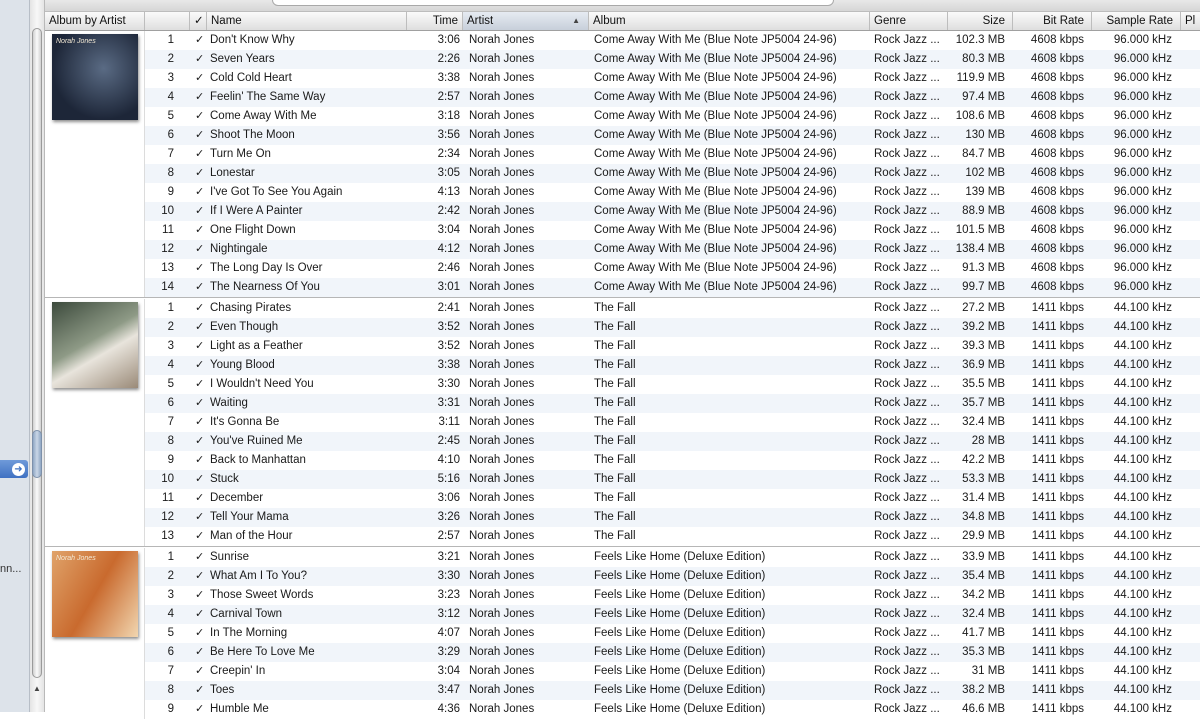 The width and height of the screenshot is (1200, 719). I want to click on column-header-genre: Genre, so click(909, 21).